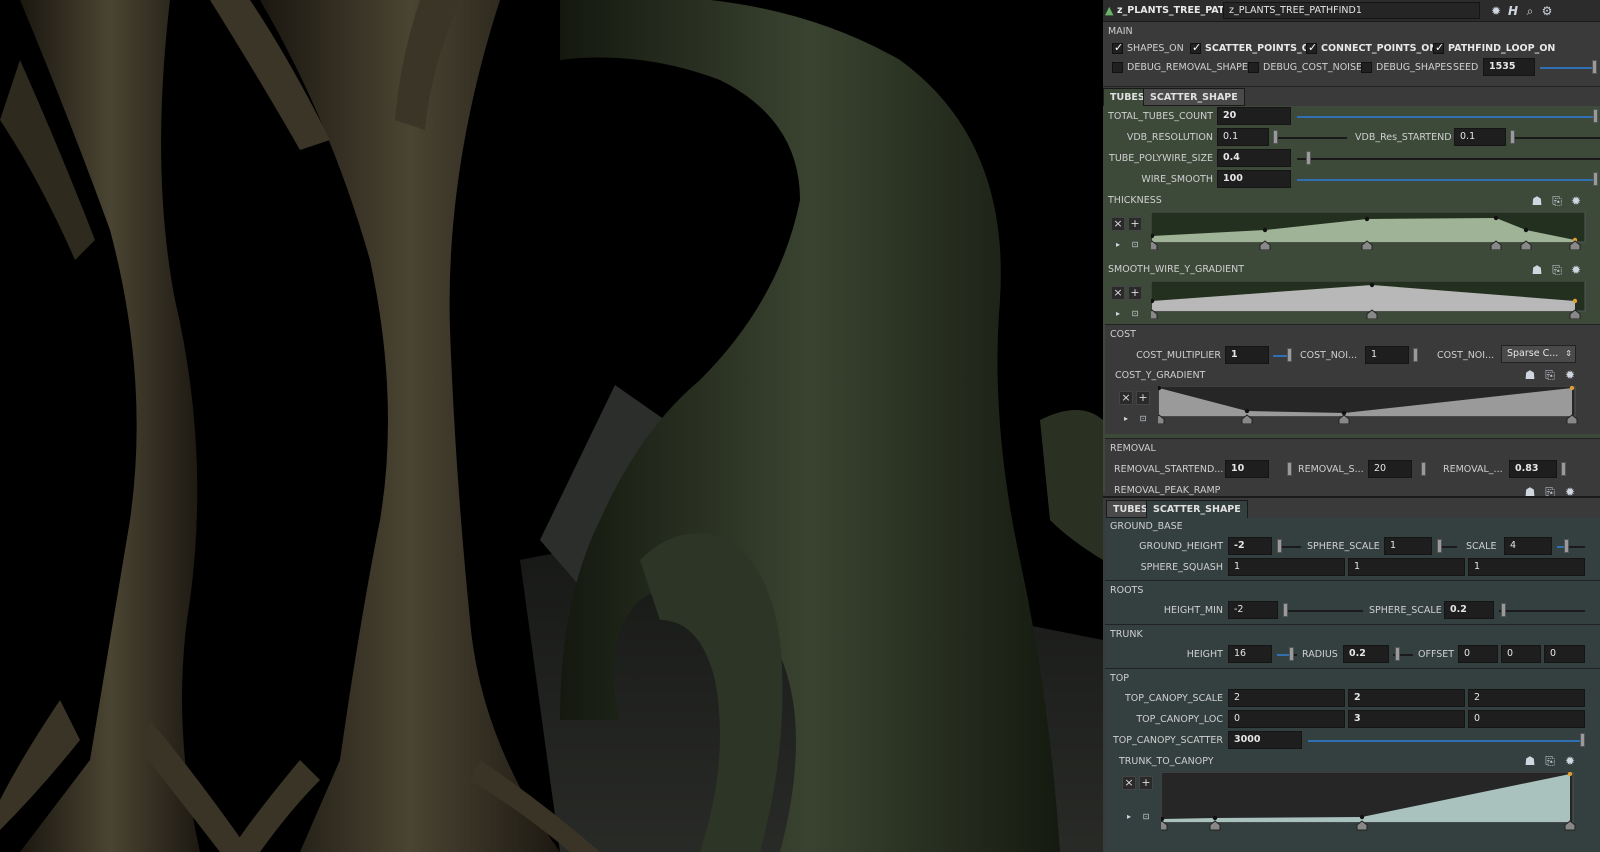  Describe the element at coordinates (1286, 698) in the screenshot. I see `top-canopy-scale-x-field: 2` at that location.